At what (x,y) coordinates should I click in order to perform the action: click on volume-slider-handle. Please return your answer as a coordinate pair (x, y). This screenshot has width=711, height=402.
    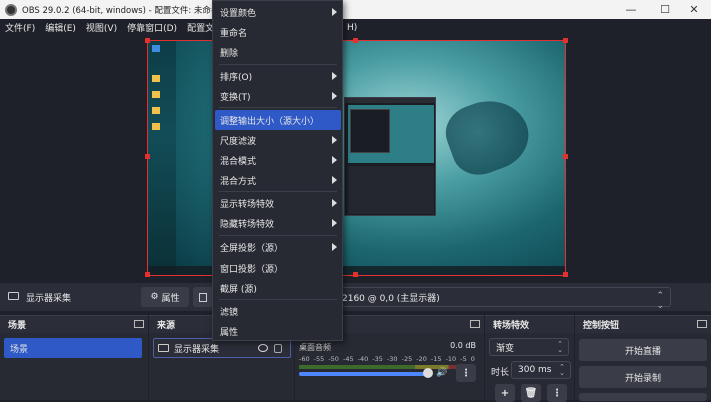
    Looking at the image, I should click on (428, 373).